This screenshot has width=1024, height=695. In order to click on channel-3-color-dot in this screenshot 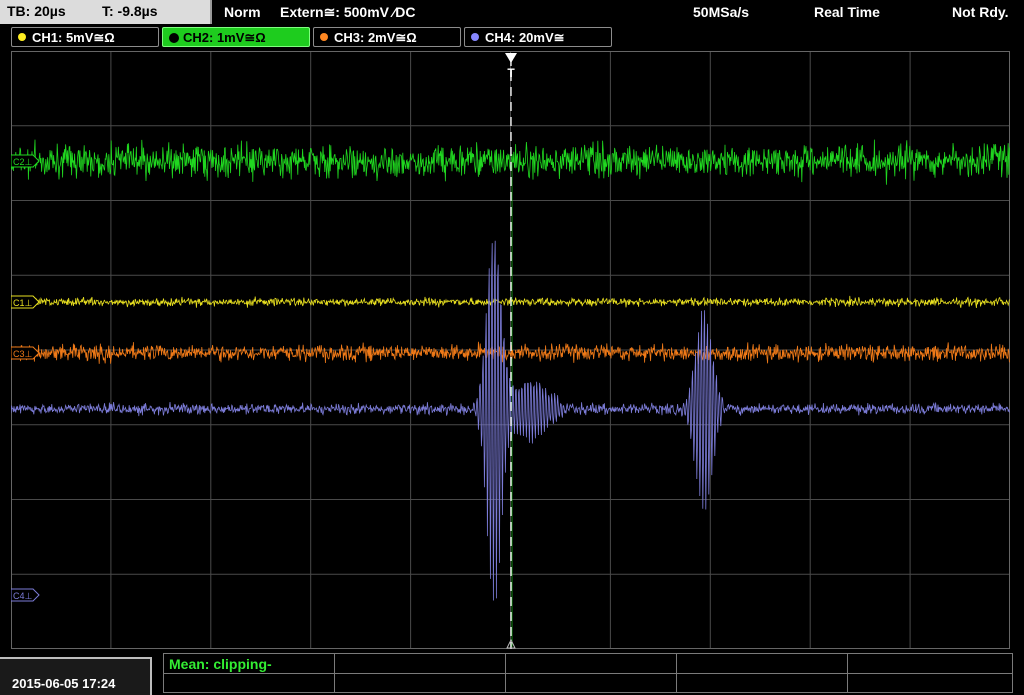, I will do `click(324, 37)`.